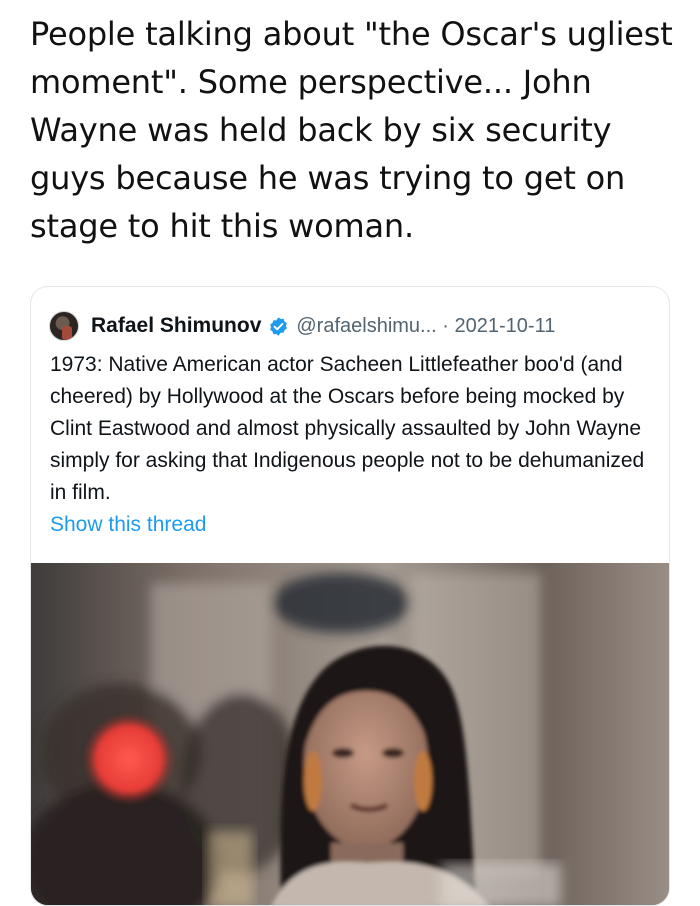 The width and height of the screenshot is (700, 906). Describe the element at coordinates (176, 326) in the screenshot. I see `author-name: Rafael Shimunov` at that location.